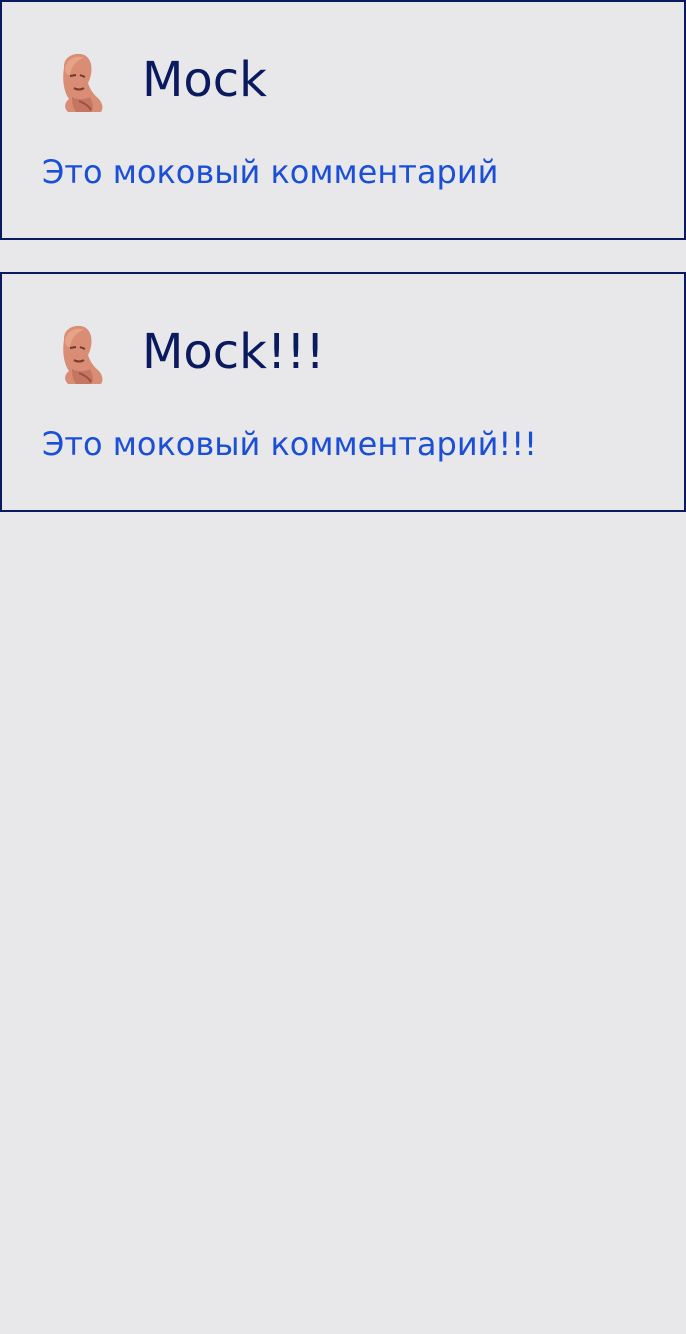 This screenshot has height=1334, width=686. Describe the element at coordinates (204, 80) in the screenshot. I see `comment-author: Mock` at that location.